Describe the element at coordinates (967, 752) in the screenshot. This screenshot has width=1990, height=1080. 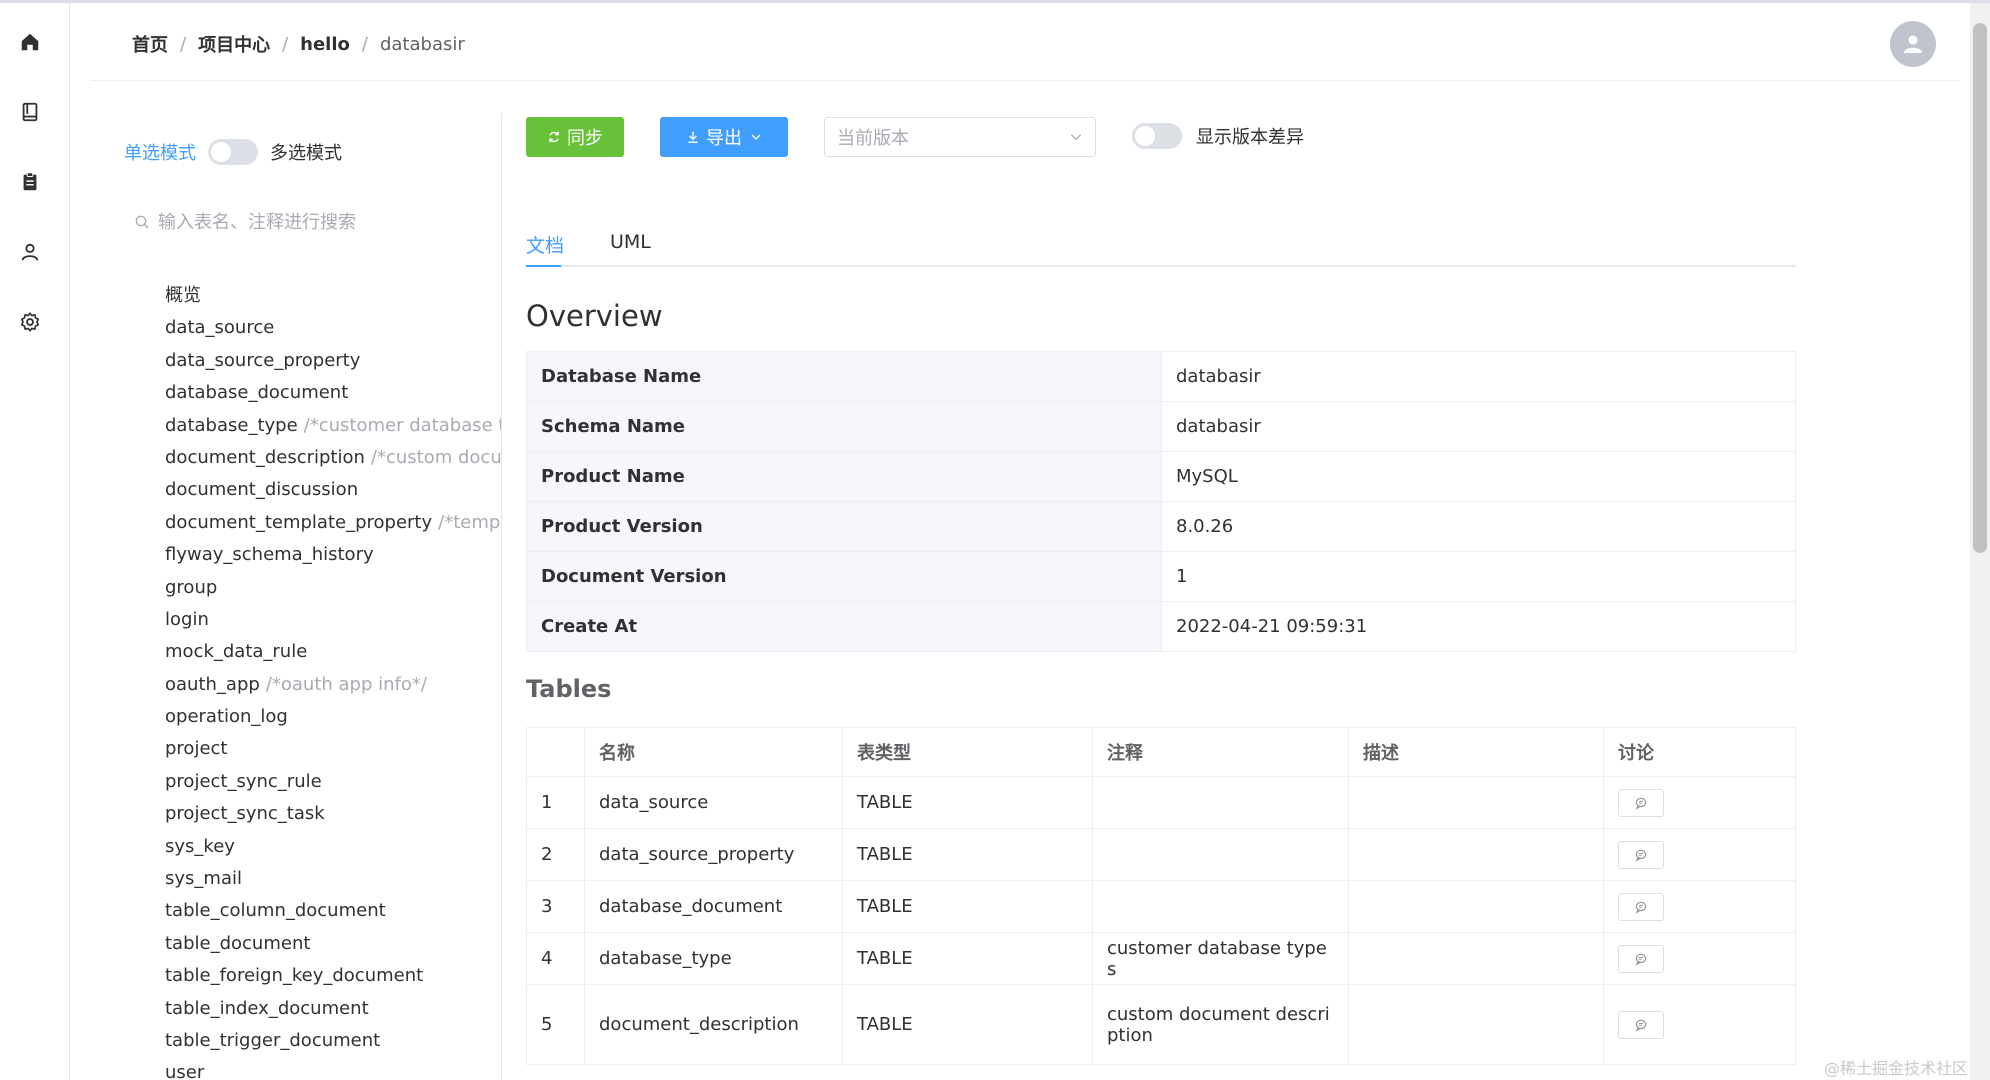
I see `column-header-type: 表类型` at that location.